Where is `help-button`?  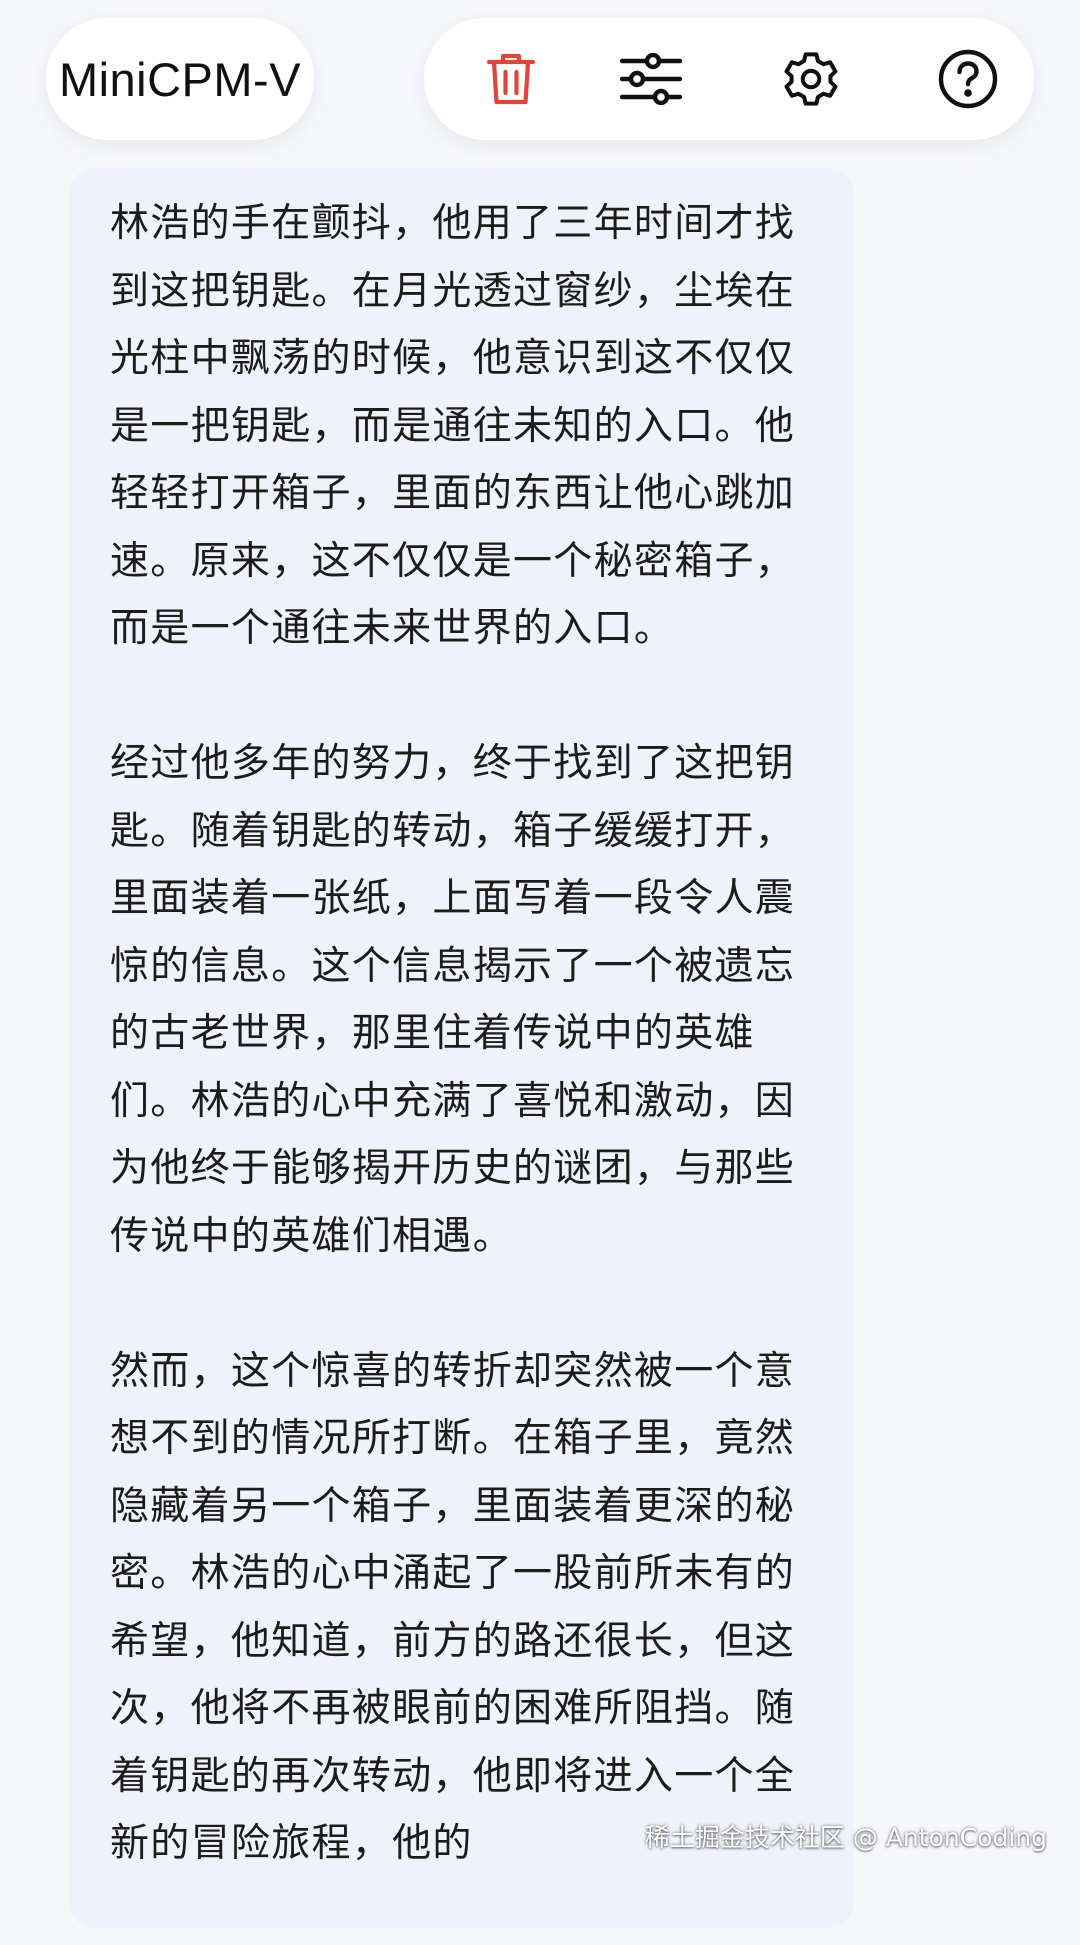
help-button is located at coordinates (968, 79).